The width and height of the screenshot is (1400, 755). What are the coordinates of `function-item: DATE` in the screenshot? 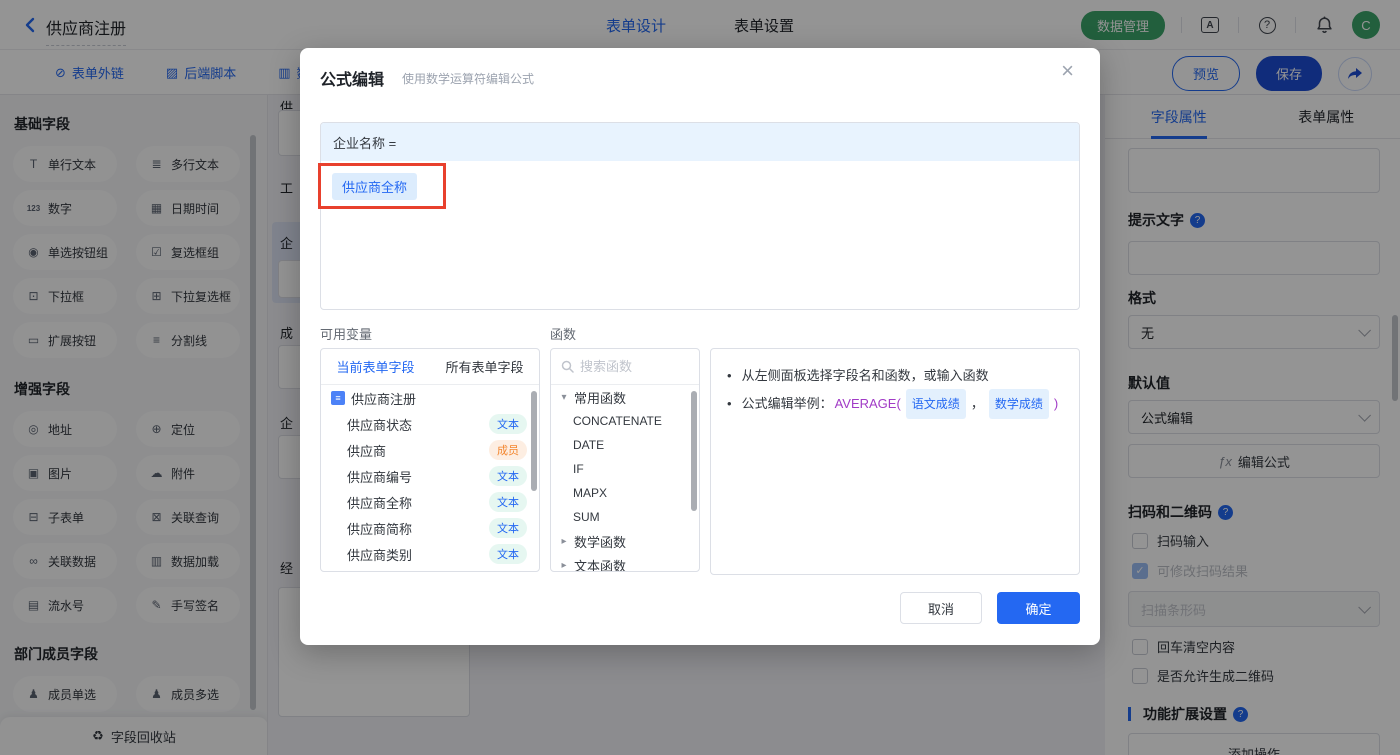 It's located at (625, 445).